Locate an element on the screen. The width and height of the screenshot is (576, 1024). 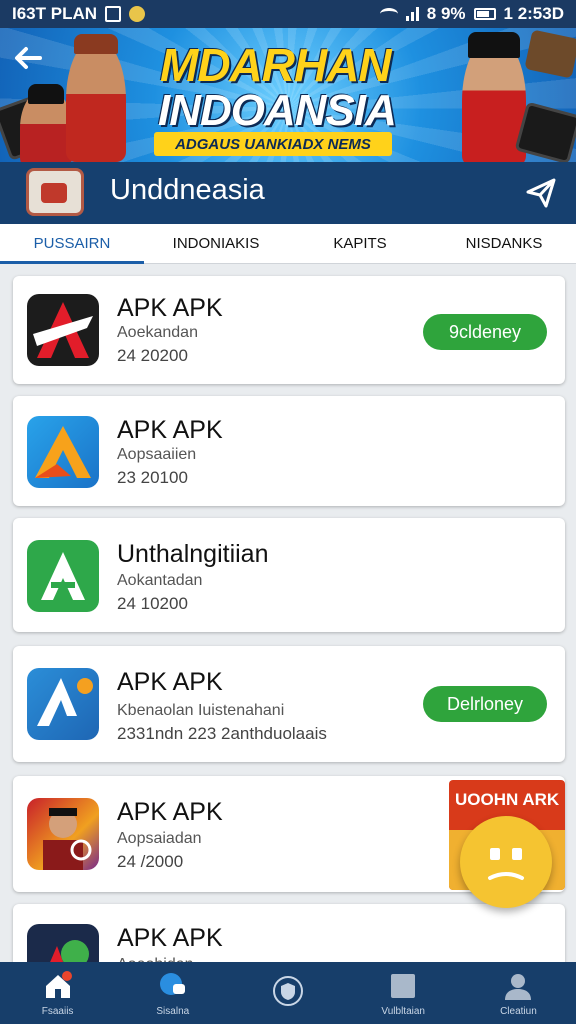
bottom-navigation: Fsaaiis Sisalna Vulbltaian Cleatiun is located at coordinates (288, 993).